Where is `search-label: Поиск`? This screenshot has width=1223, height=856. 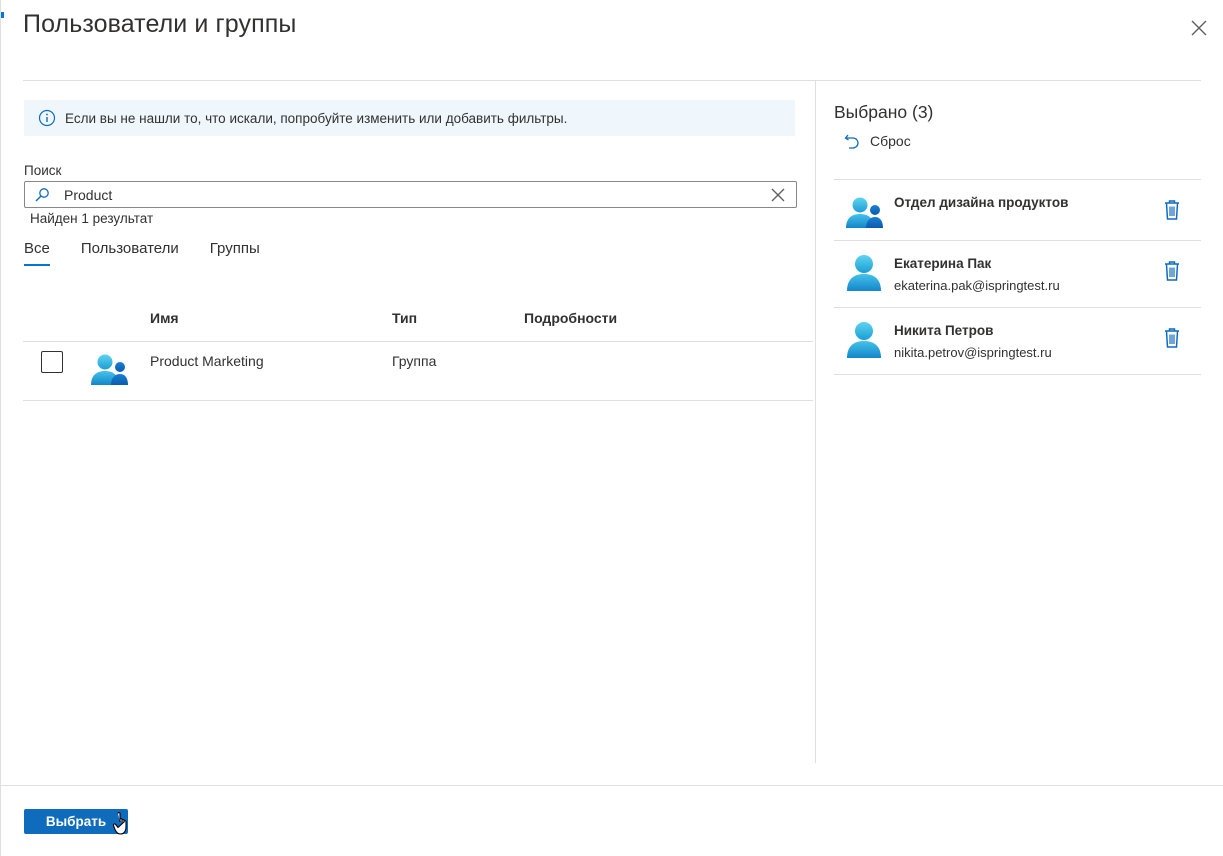 search-label: Поиск is located at coordinates (43, 170).